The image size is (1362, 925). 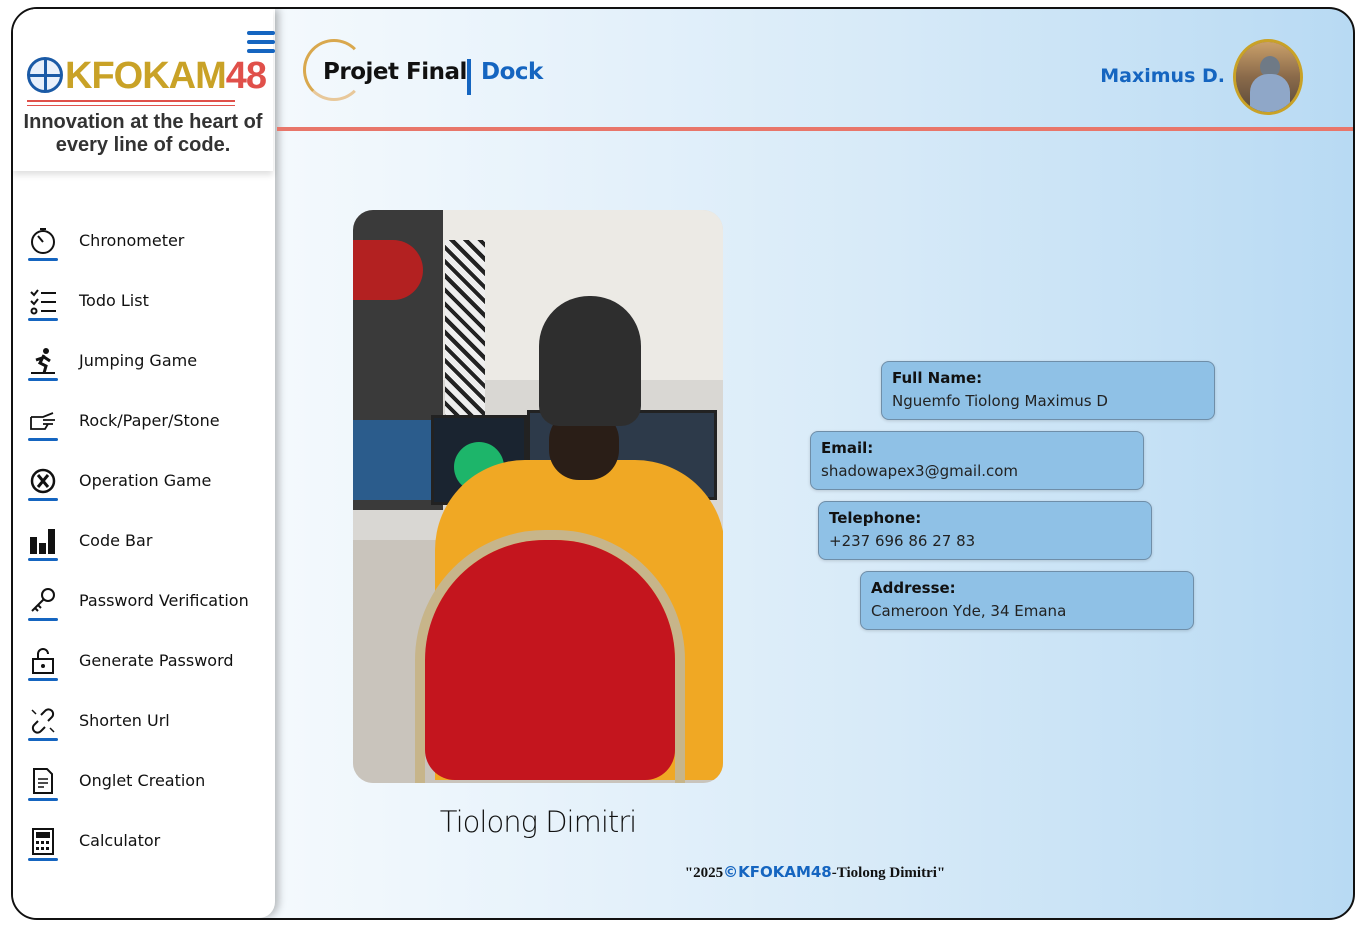 I want to click on checklist-icon, so click(x=43, y=303).